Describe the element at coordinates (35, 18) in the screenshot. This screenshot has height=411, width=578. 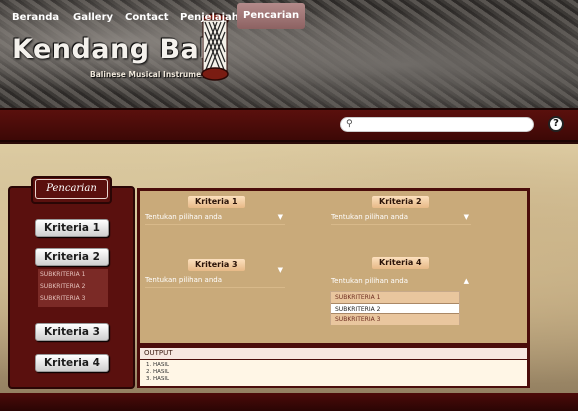
I see `nav-beranda: Beranda` at that location.